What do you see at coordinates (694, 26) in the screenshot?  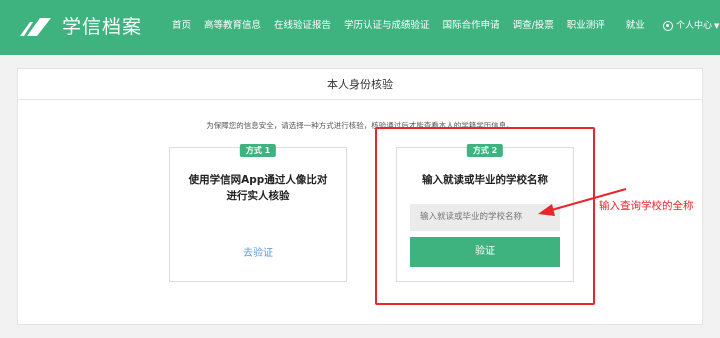 I see `user-center-label: 个人中心` at bounding box center [694, 26].